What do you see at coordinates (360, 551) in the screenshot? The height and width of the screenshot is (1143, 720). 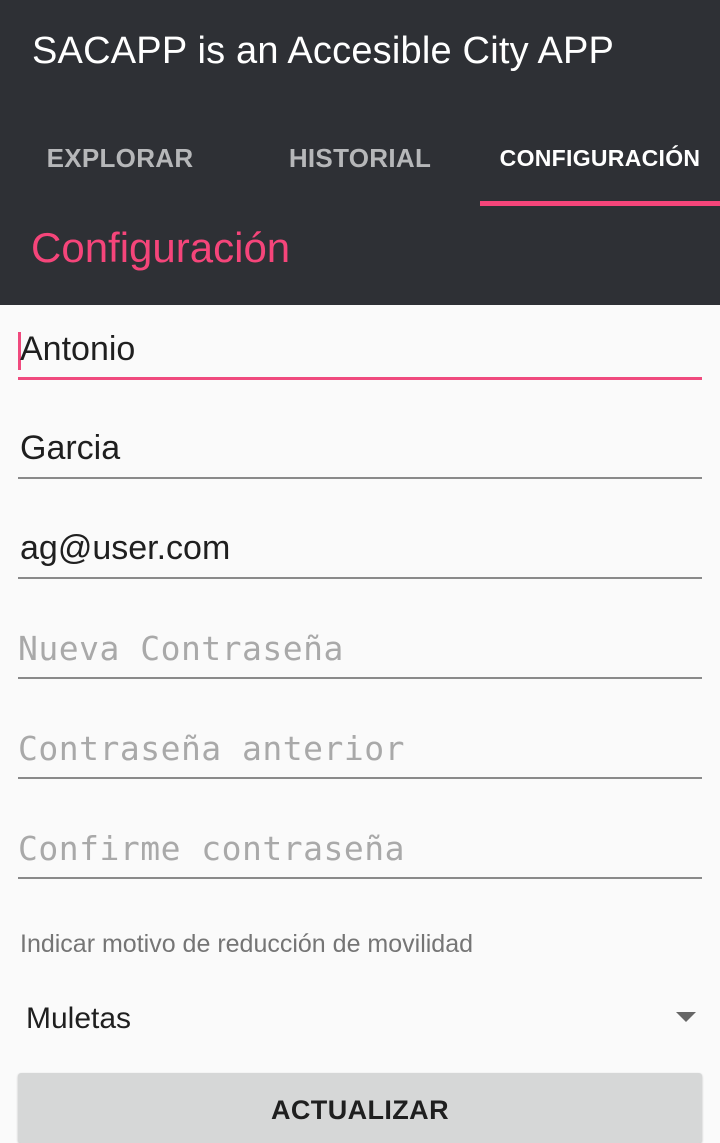 I see `email-field: ag@user.com` at bounding box center [360, 551].